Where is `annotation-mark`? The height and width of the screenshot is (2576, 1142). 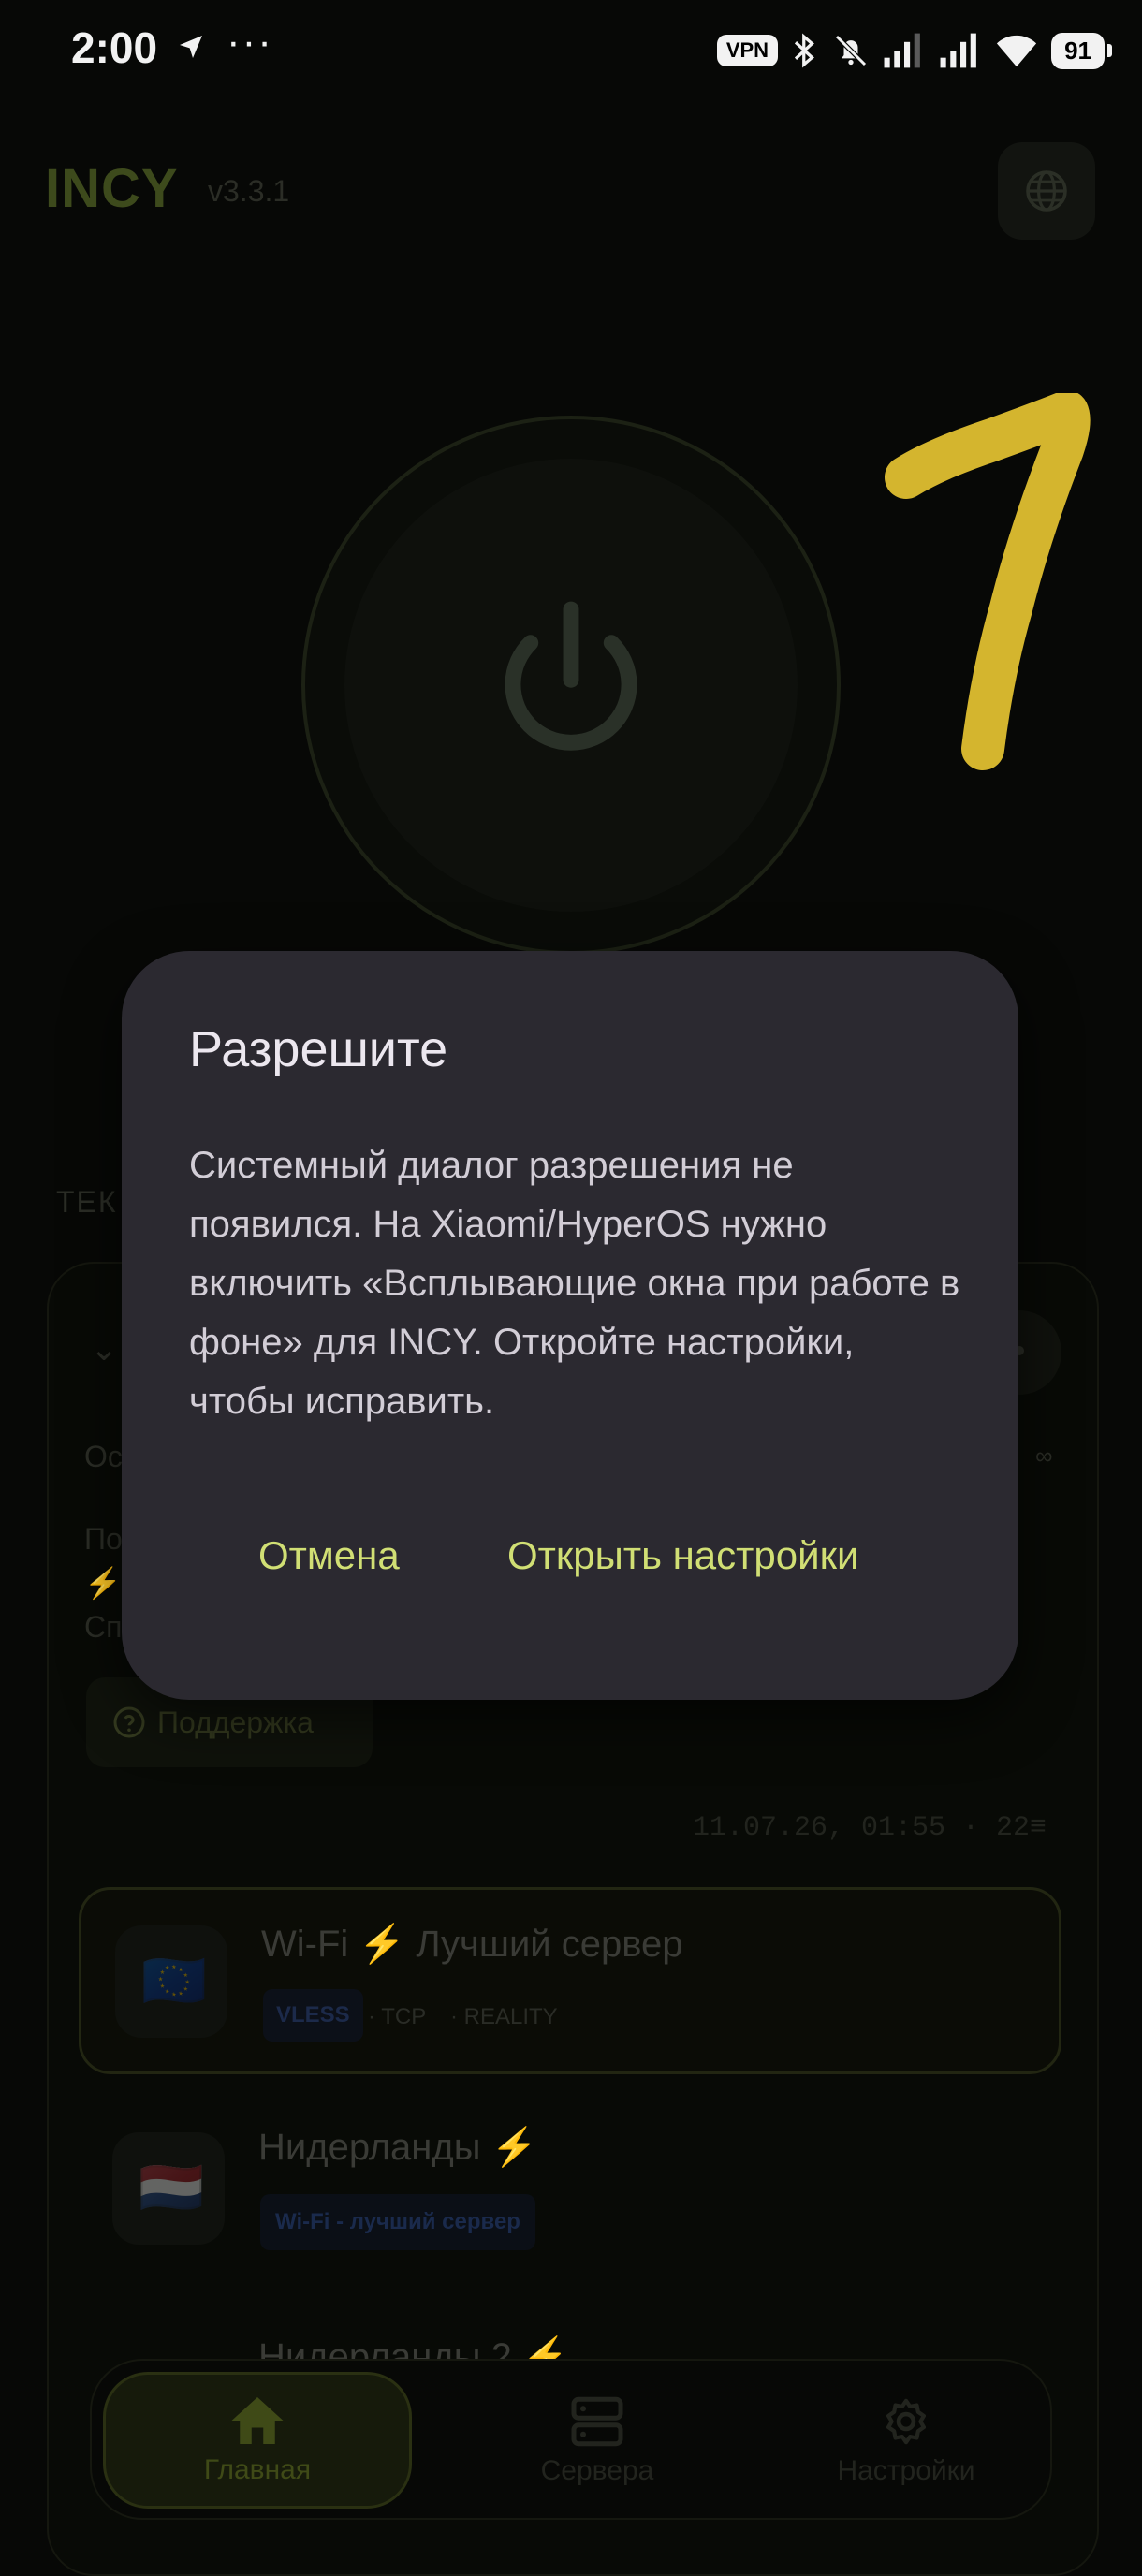 annotation-mark is located at coordinates (988, 581).